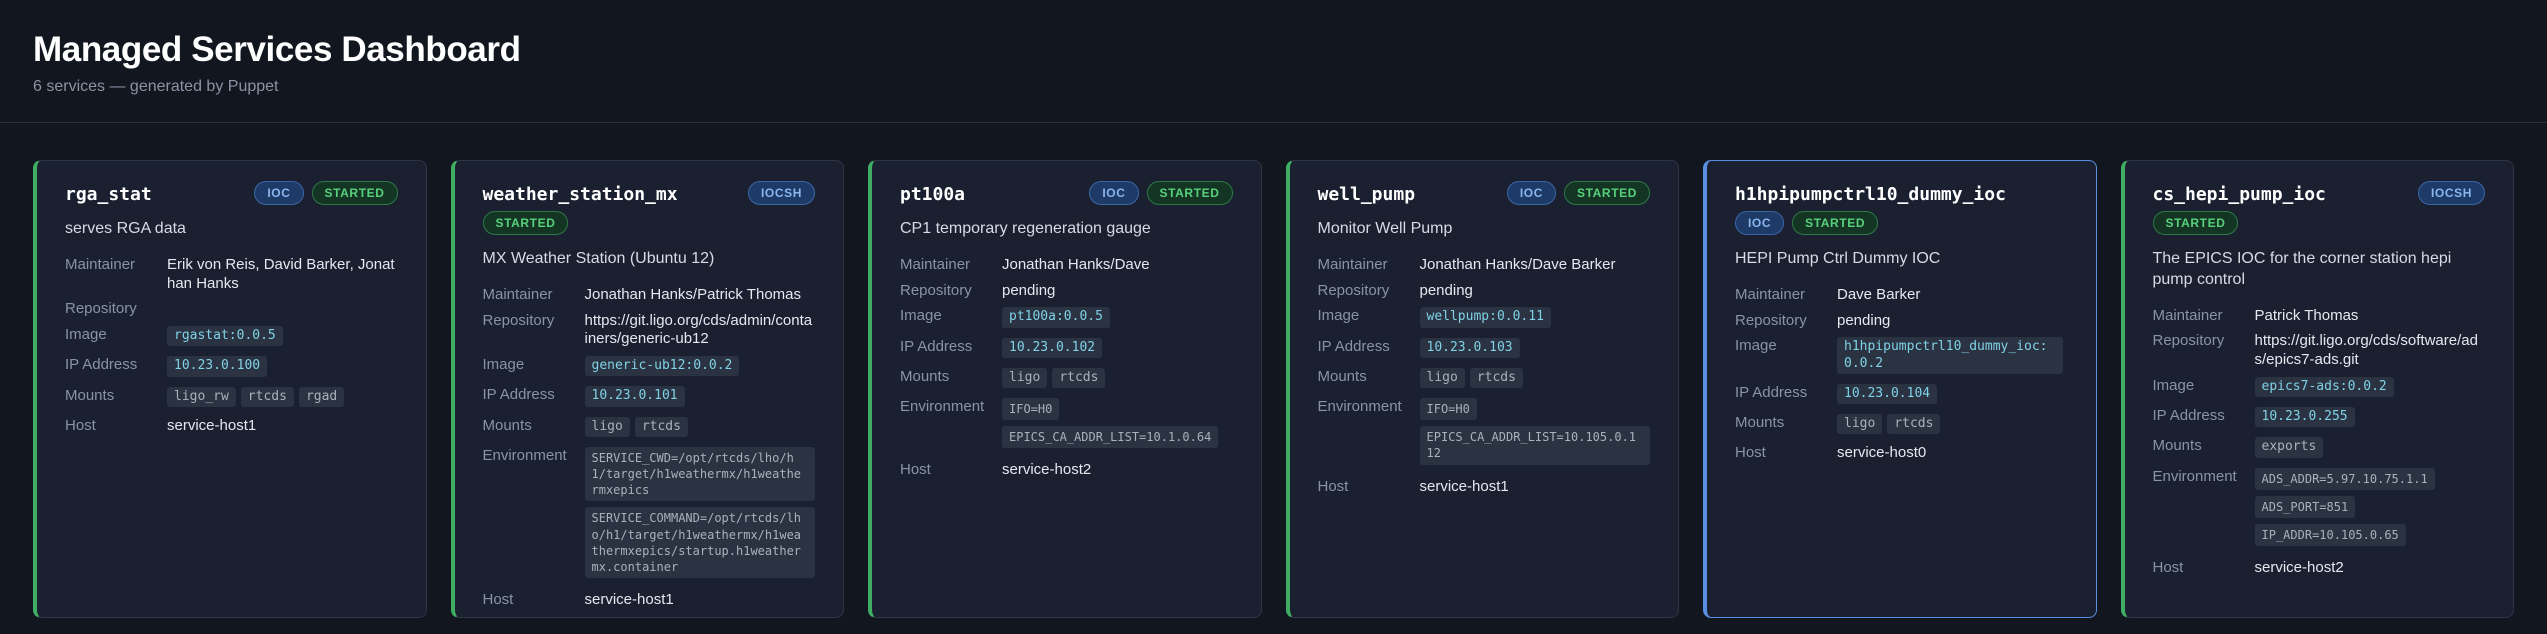 The width and height of the screenshot is (2547, 634). Describe the element at coordinates (282, 367) in the screenshot. I see `ip-value: 10.23.0.100` at that location.